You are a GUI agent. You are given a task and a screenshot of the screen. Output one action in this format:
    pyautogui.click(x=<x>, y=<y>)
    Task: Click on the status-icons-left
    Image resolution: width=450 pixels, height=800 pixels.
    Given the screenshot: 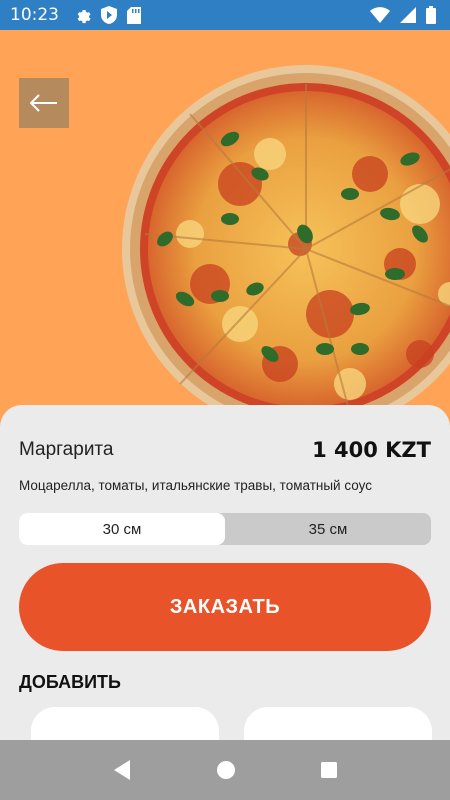 What is the action you would take?
    pyautogui.click(x=107, y=15)
    